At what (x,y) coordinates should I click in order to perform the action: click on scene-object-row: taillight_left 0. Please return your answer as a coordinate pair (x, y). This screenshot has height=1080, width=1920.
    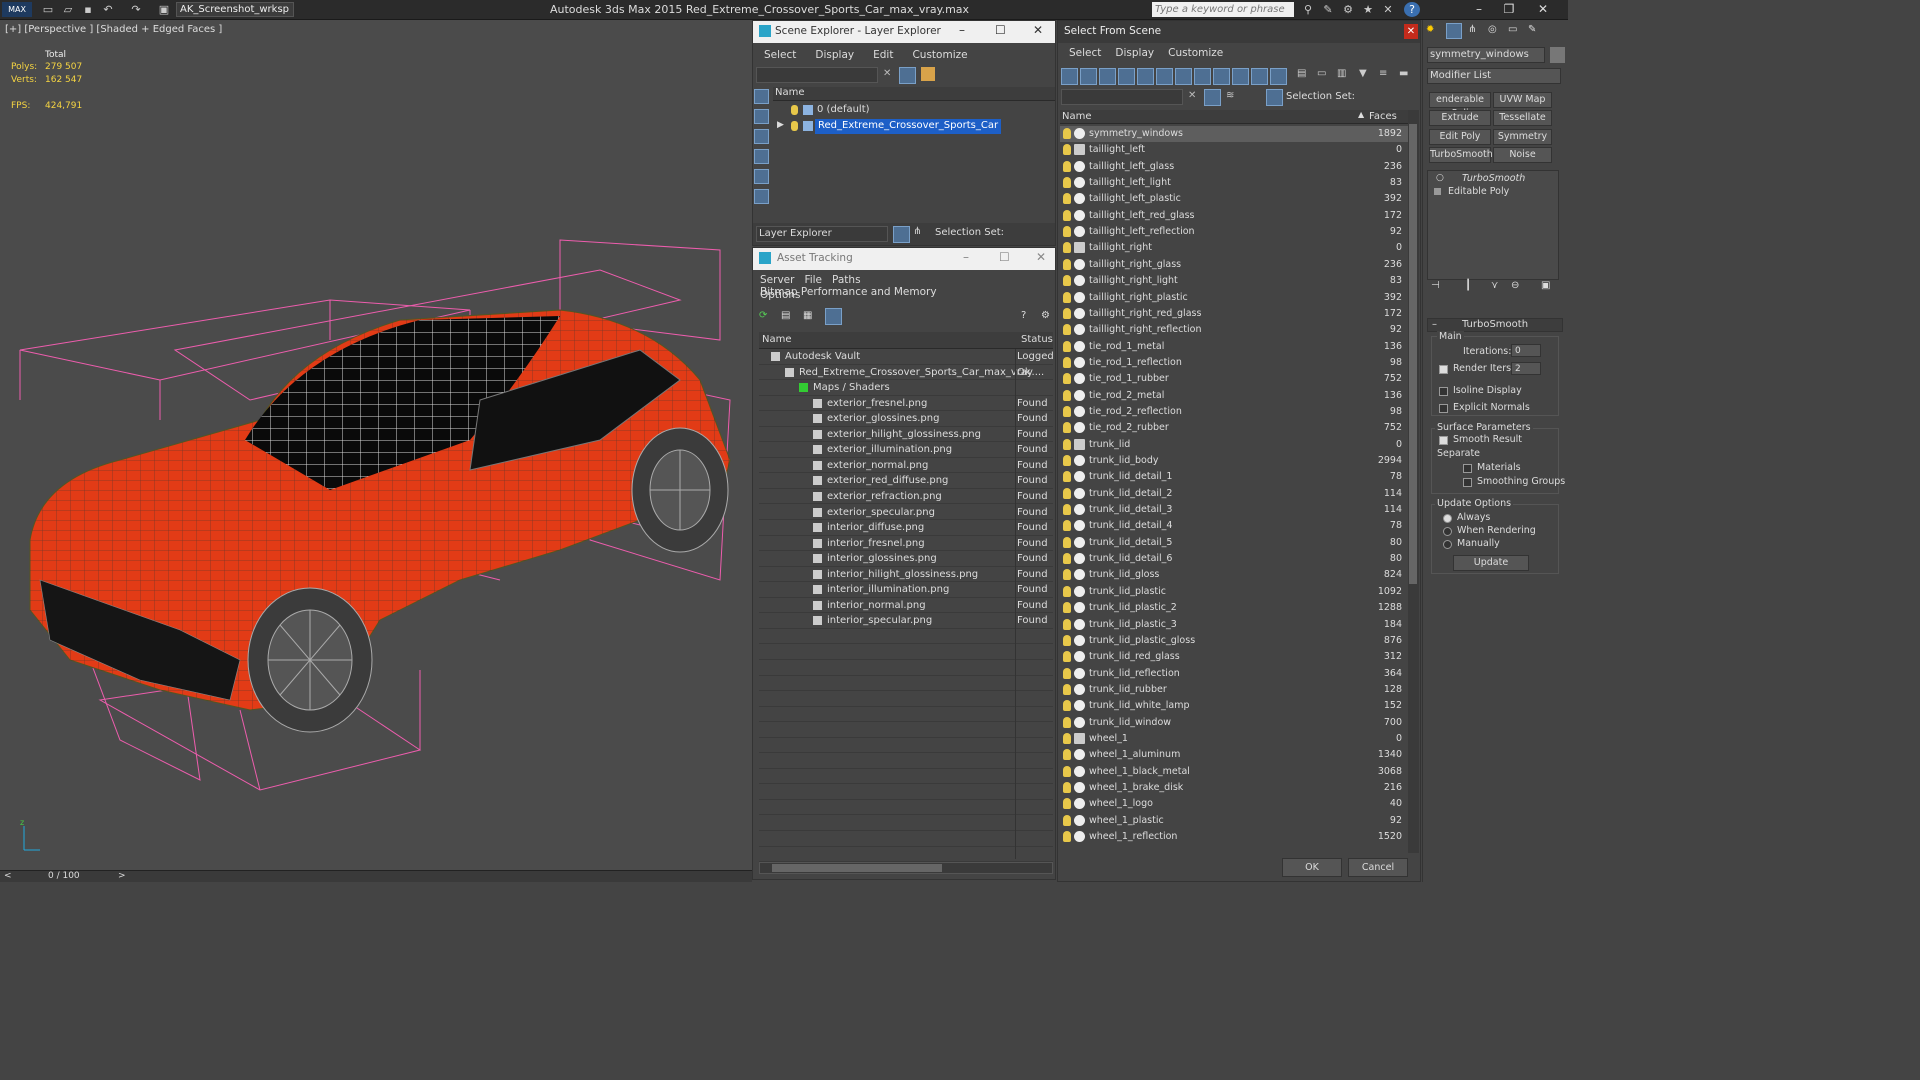
    Looking at the image, I should click on (1234, 150).